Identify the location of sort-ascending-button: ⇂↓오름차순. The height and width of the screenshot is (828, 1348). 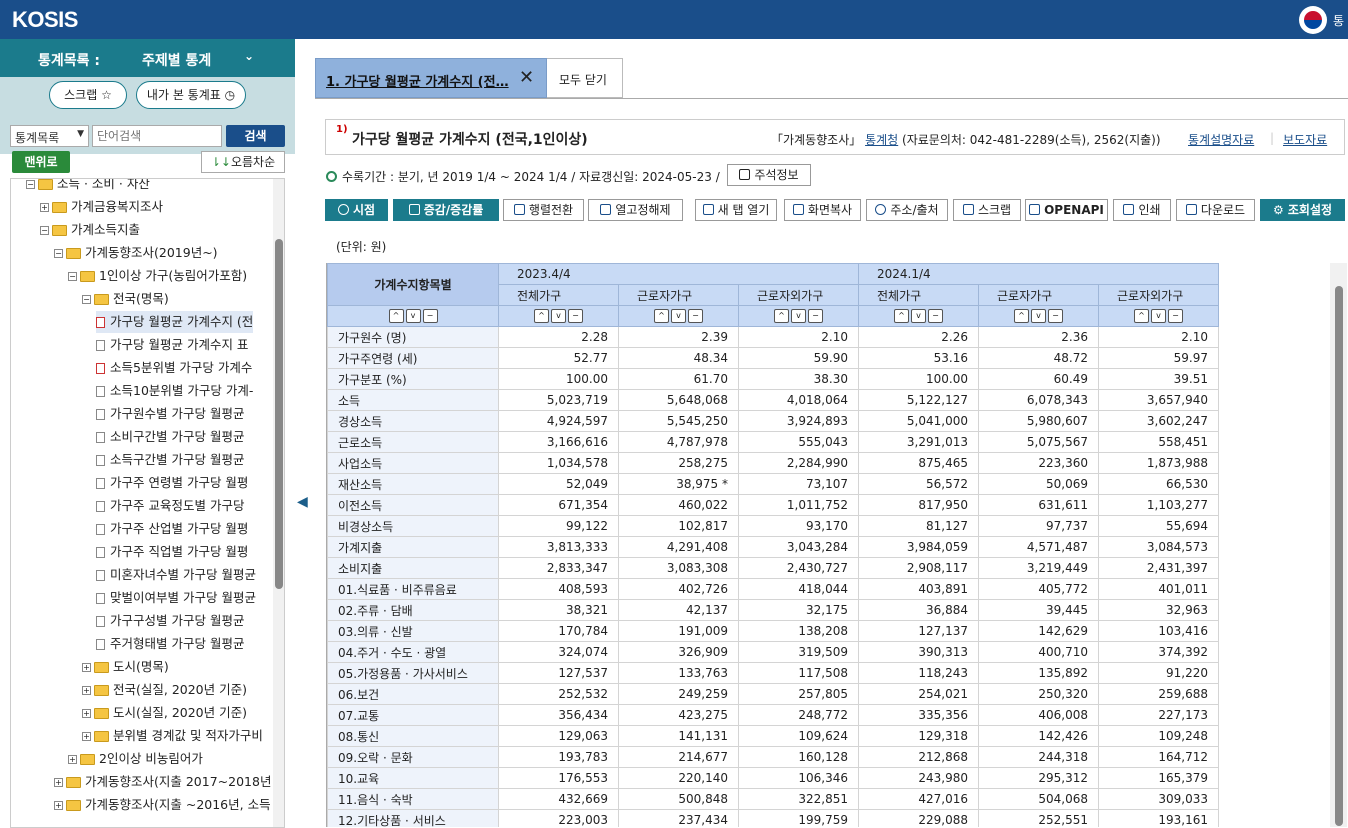
(243, 162).